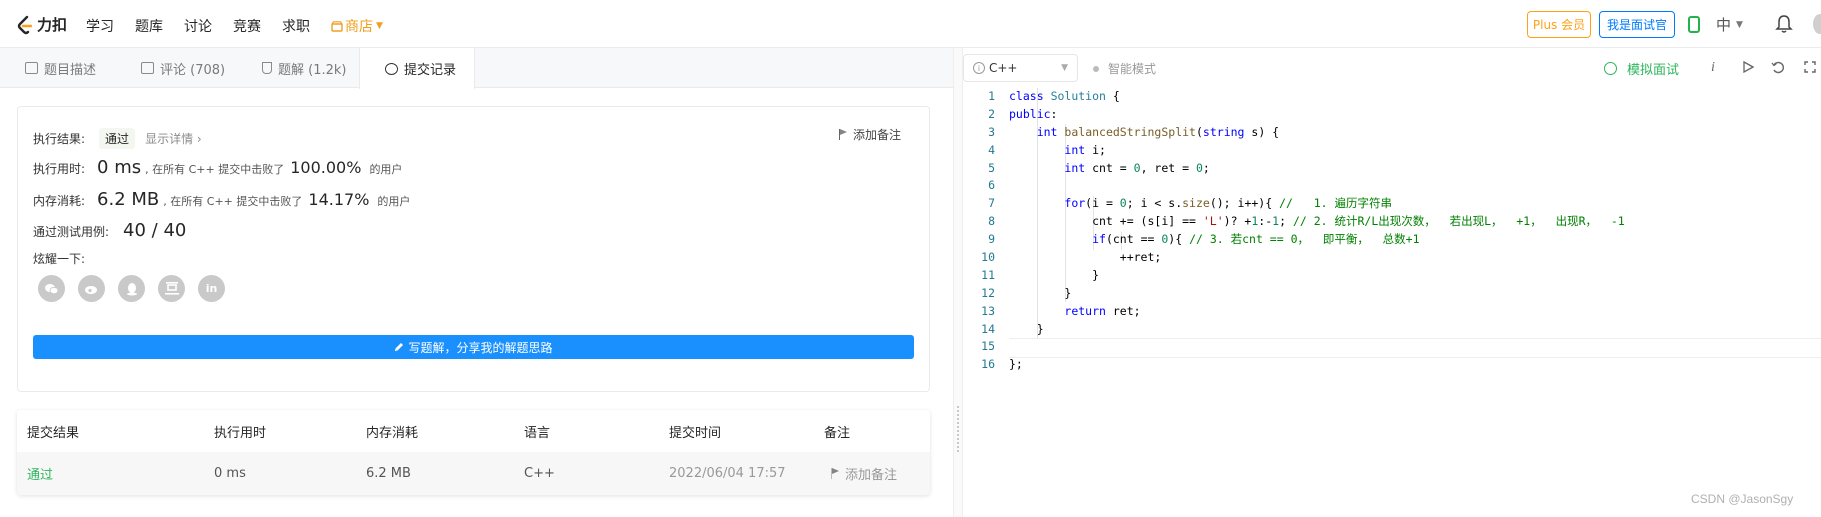 The width and height of the screenshot is (1821, 517). What do you see at coordinates (864, 473) in the screenshot?
I see `row-add-note-button: 添加备注` at bounding box center [864, 473].